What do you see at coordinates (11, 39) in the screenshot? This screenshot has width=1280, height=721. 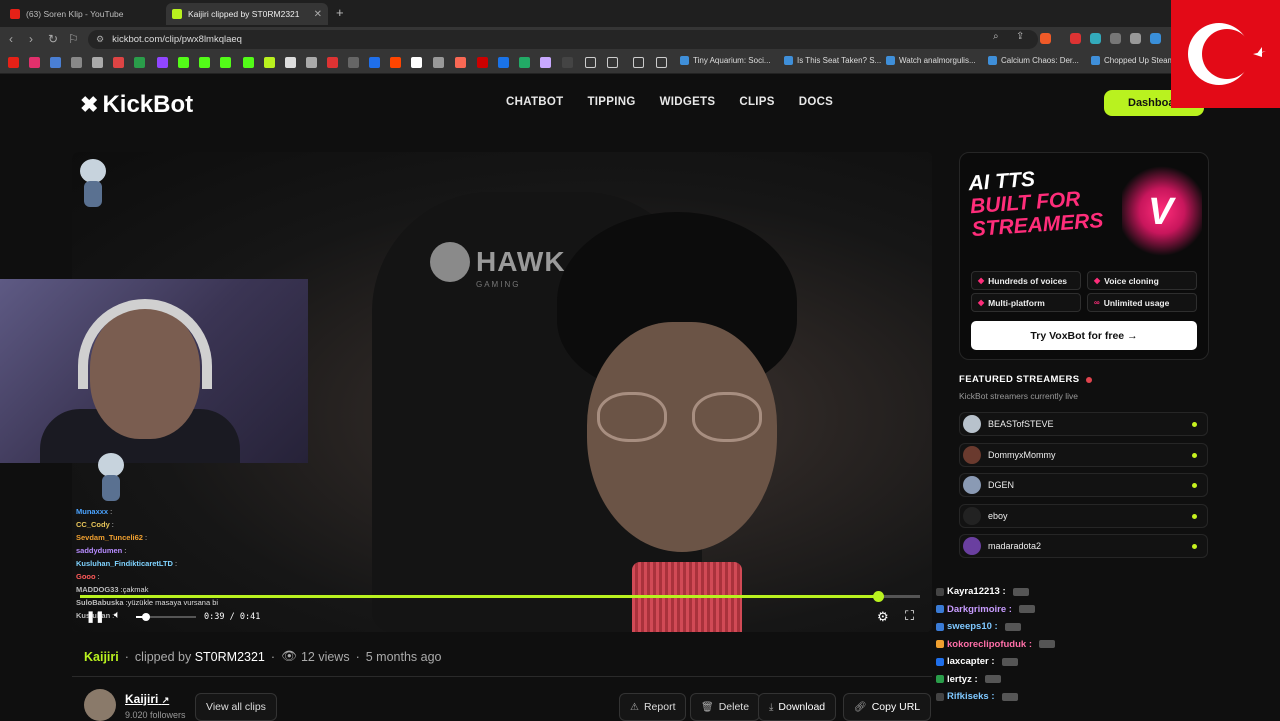 I see `back-icon: ‹` at bounding box center [11, 39].